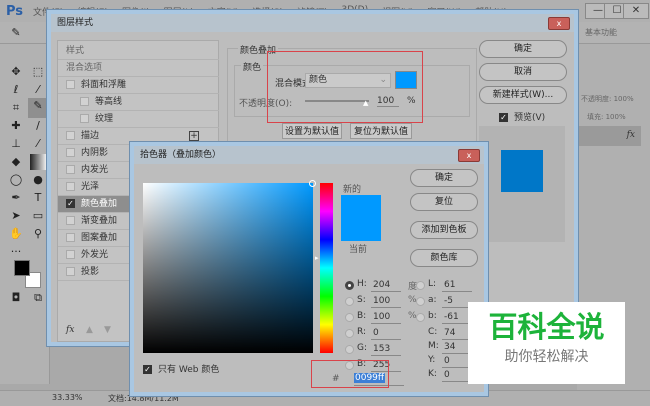 Image resolution: width=650 pixels, height=406 pixels. I want to click on hand-tool-icon: ✋, so click(16, 234).